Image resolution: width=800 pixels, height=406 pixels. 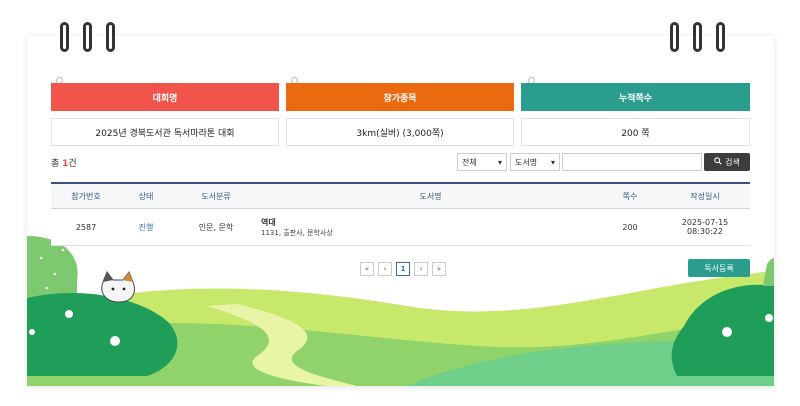 I want to click on pagination: « ‹ 1 › », so click(x=403, y=269).